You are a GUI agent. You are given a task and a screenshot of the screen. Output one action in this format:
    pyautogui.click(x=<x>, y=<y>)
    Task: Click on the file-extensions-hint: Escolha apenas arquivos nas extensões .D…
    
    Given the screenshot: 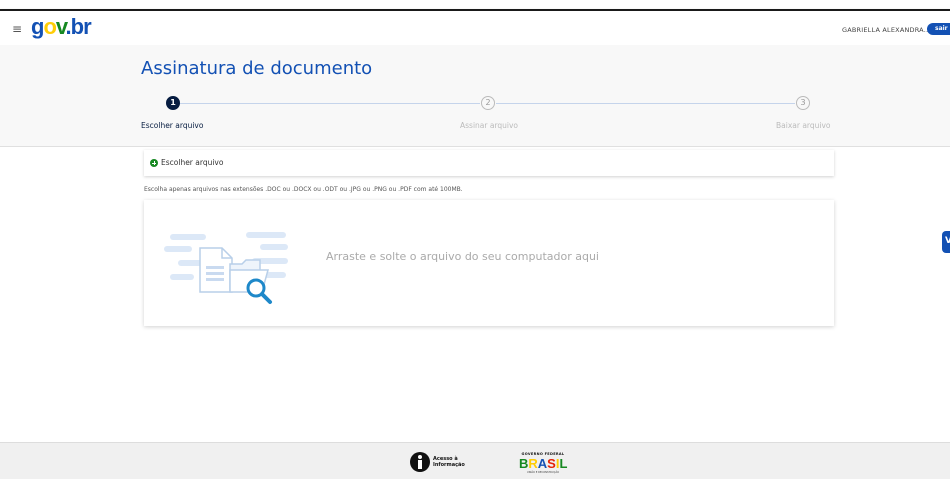 What is the action you would take?
    pyautogui.click(x=303, y=189)
    